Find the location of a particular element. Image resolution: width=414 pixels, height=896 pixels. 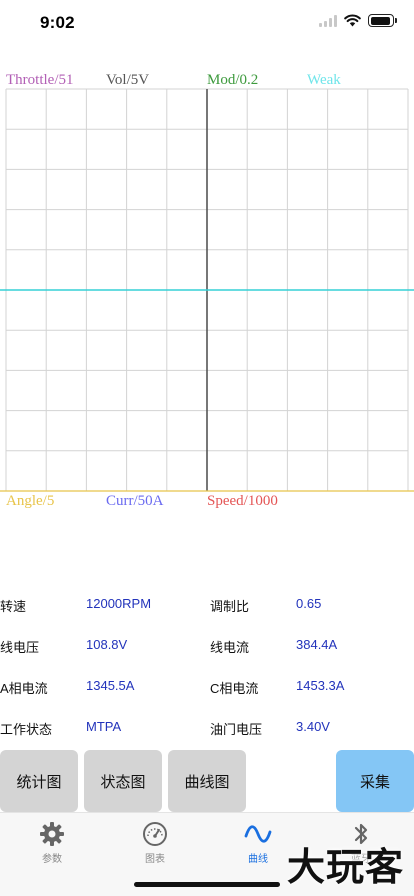

wifi-icon is located at coordinates (352, 20).